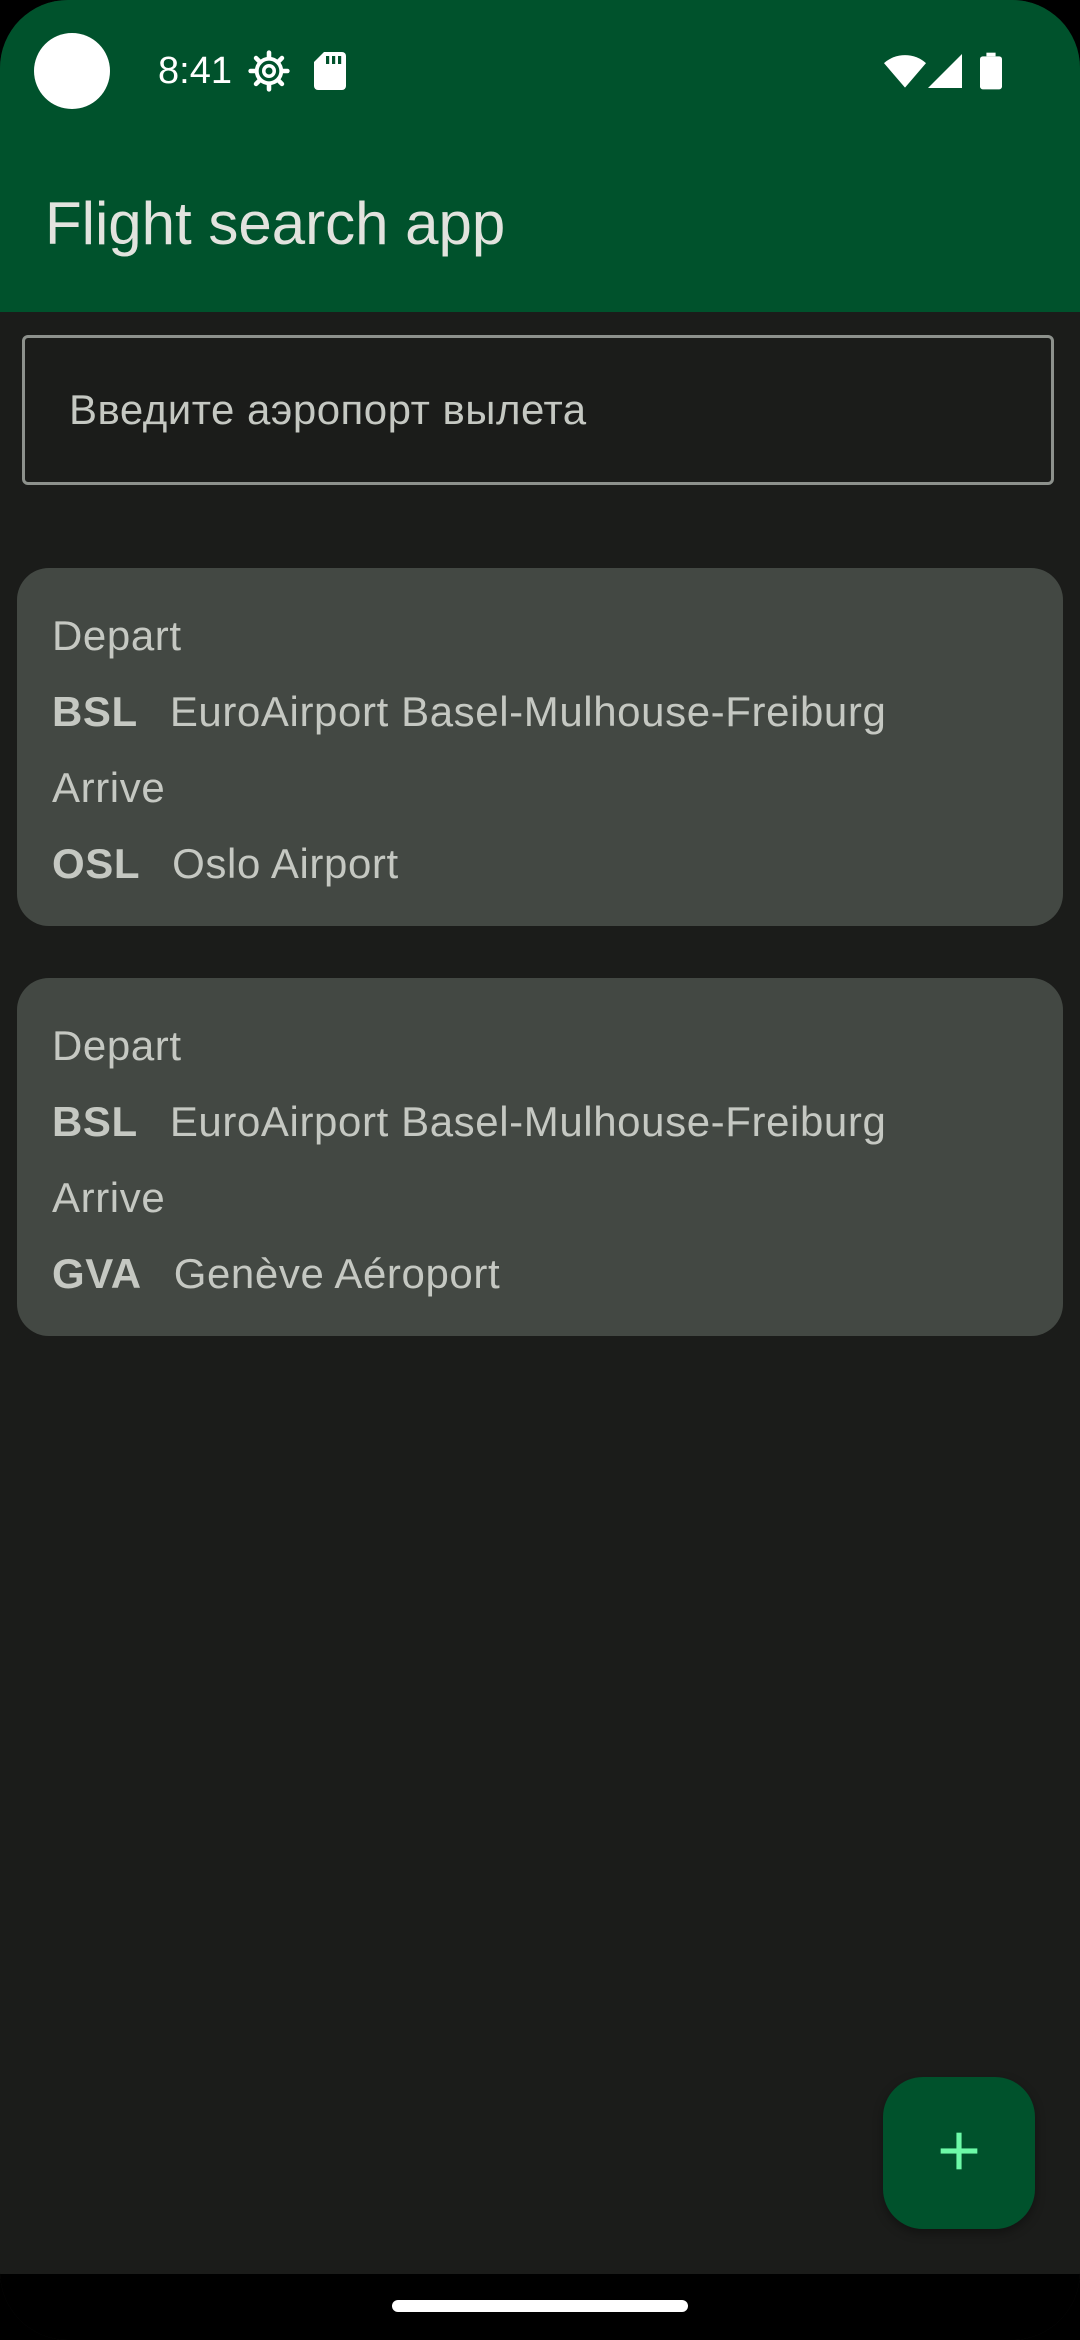 Image resolution: width=1080 pixels, height=2340 pixels. I want to click on arrive-airport-code: OSL, so click(96, 863).